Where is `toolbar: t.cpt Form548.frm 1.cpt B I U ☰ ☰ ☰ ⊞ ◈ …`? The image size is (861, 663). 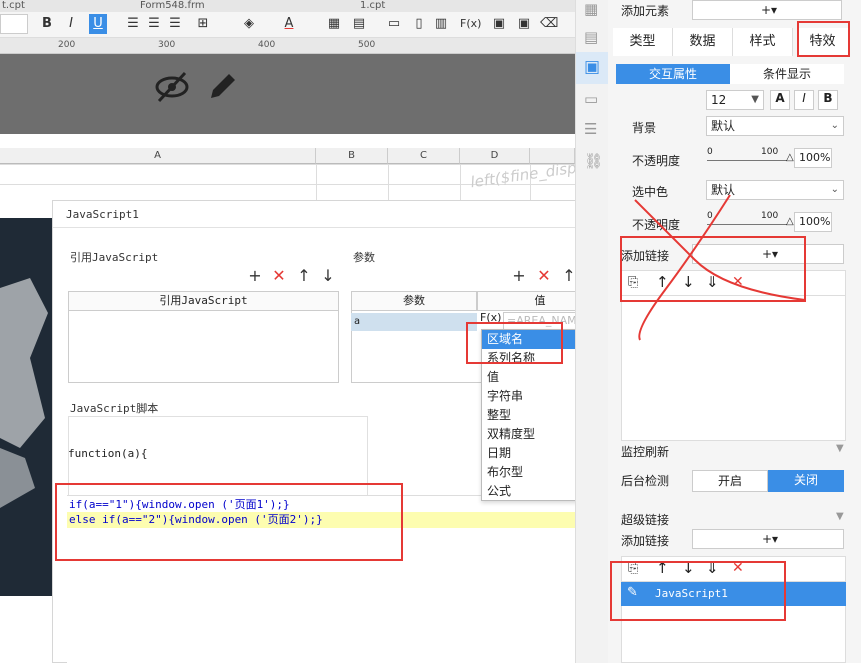
toolbar: t.cpt Form548.frm 1.cpt B I U ☰ ☰ ☰ ⊞ ◈ … is located at coordinates (287, 19).